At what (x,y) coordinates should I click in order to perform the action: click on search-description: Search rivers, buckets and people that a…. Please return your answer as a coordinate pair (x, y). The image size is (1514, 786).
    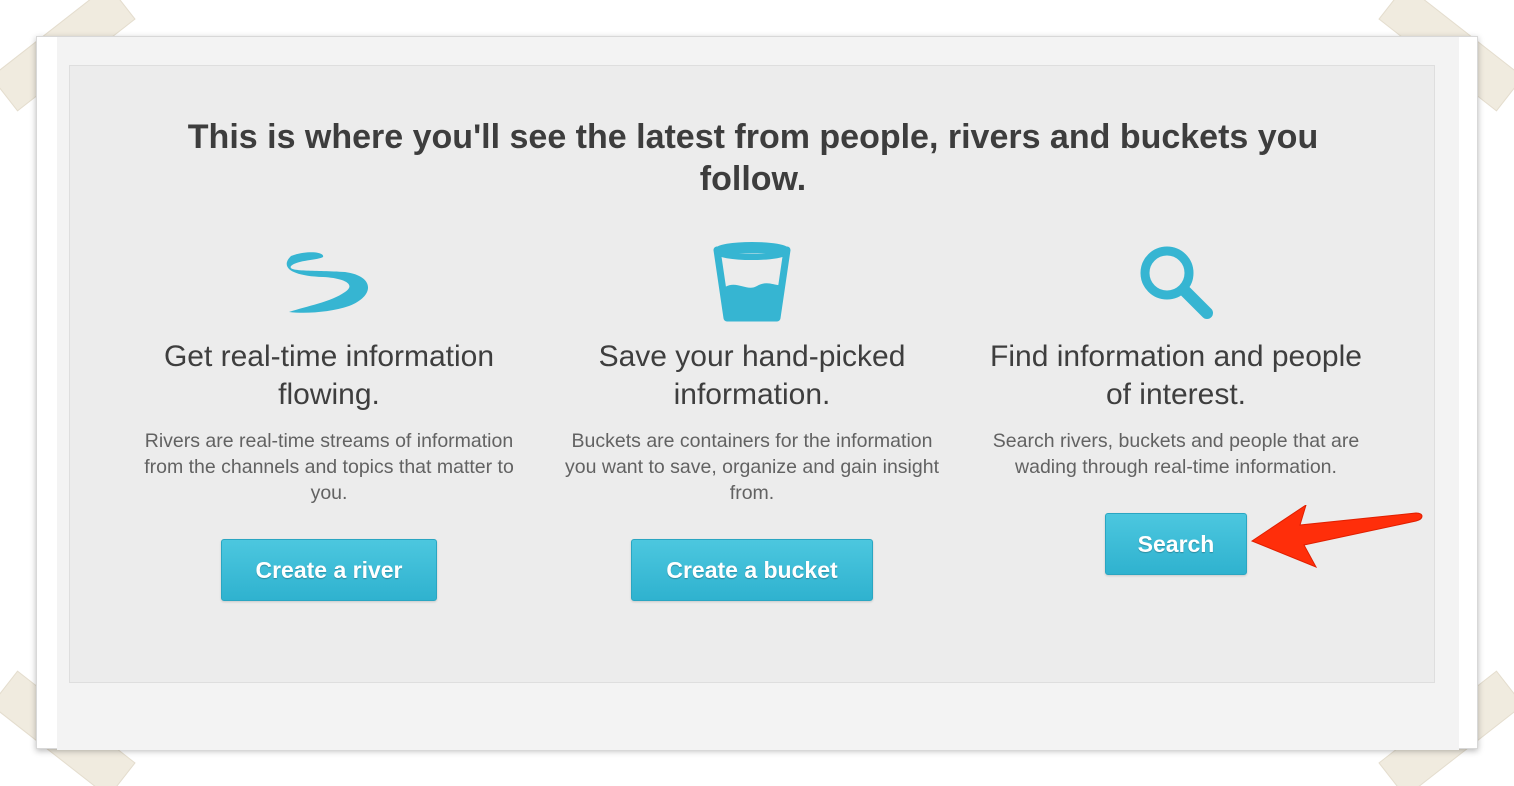
    Looking at the image, I should click on (1176, 454).